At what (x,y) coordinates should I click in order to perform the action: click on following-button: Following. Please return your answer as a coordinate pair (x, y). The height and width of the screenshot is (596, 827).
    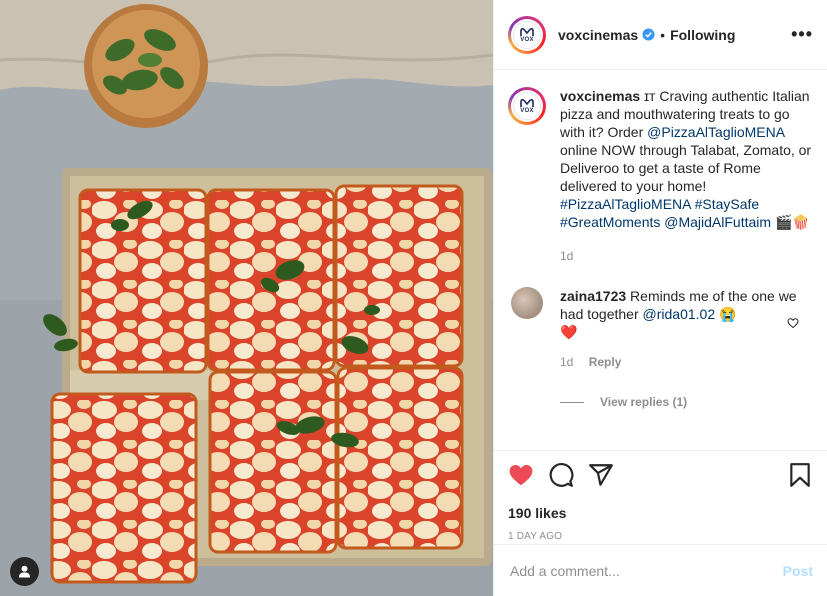
    Looking at the image, I should click on (702, 35).